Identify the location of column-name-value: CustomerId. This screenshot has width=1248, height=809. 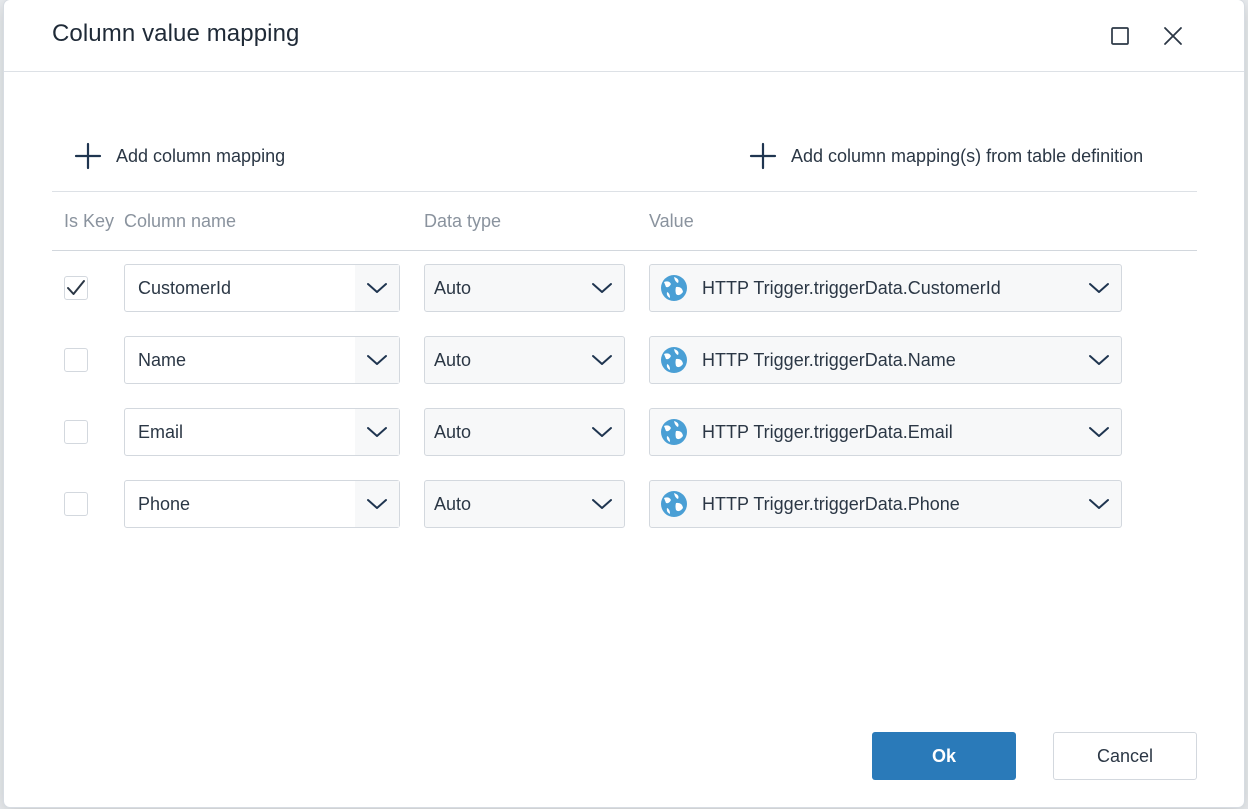
(185, 287).